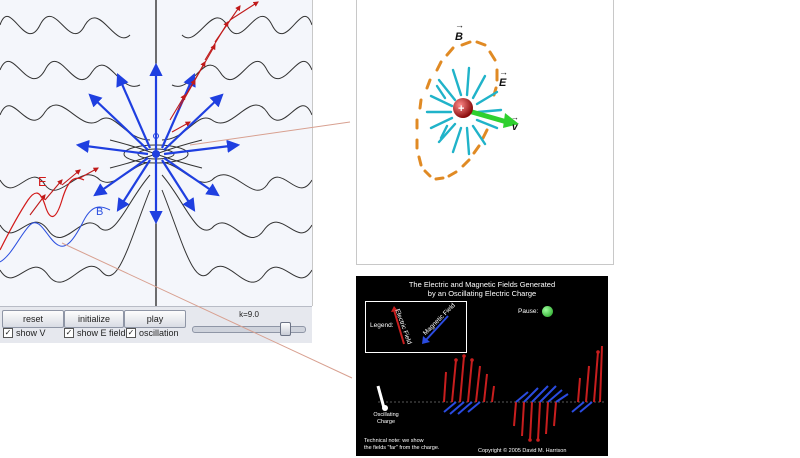 Image resolution: width=800 pixels, height=458 pixels. What do you see at coordinates (459, 25) in the screenshot?
I see `b-vector-arrow-icon: →` at bounding box center [459, 25].